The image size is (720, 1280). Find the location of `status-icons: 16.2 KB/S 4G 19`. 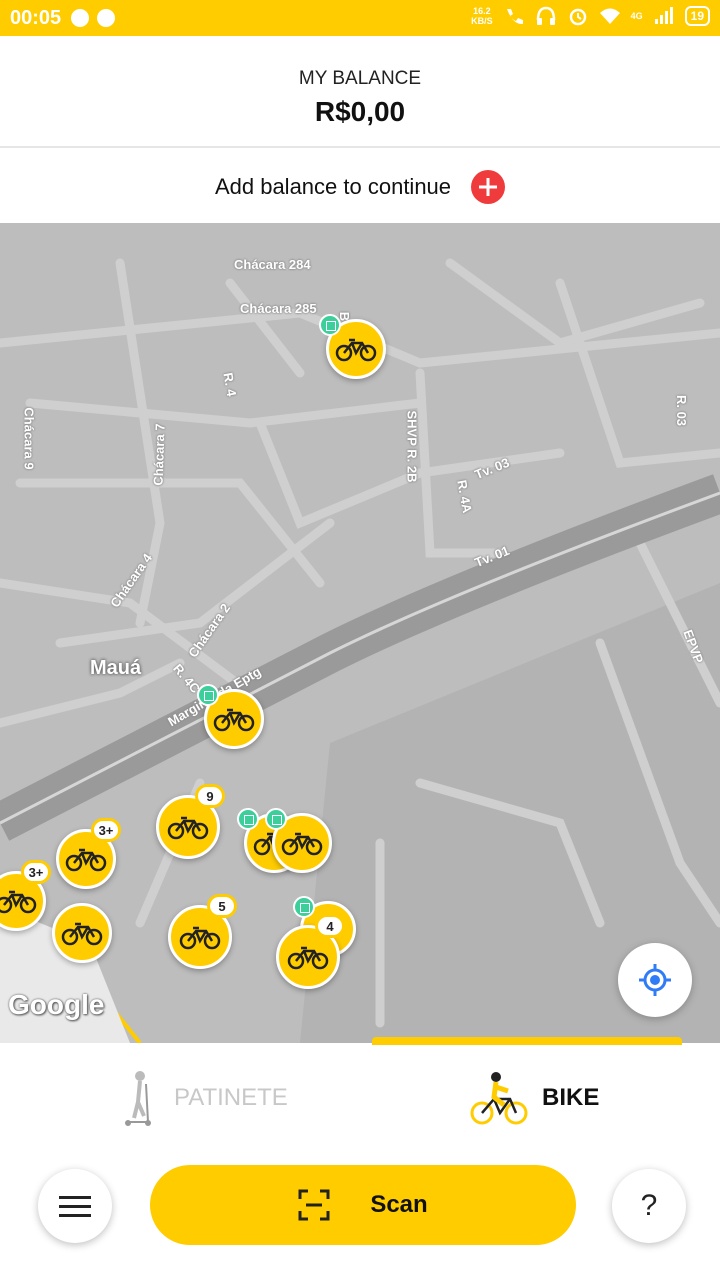

status-icons: 16.2 KB/S 4G 19 is located at coordinates (590, 16).